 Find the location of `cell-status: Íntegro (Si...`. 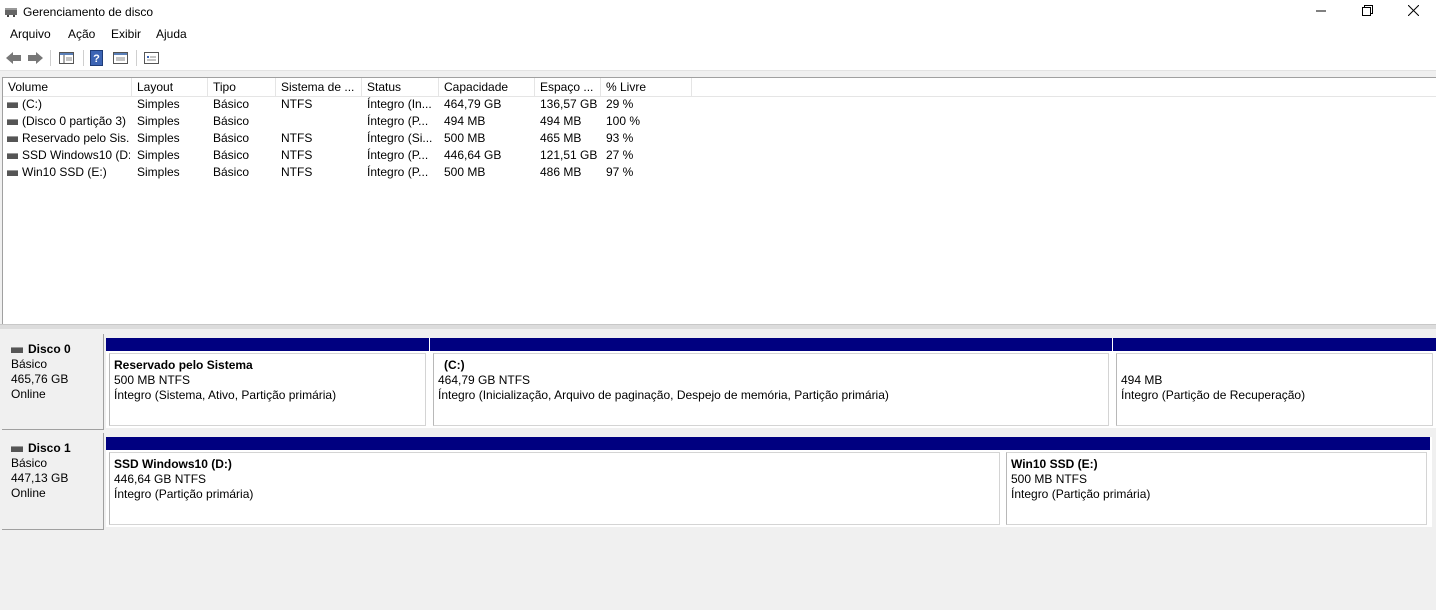

cell-status: Íntegro (Si... is located at coordinates (400, 138).